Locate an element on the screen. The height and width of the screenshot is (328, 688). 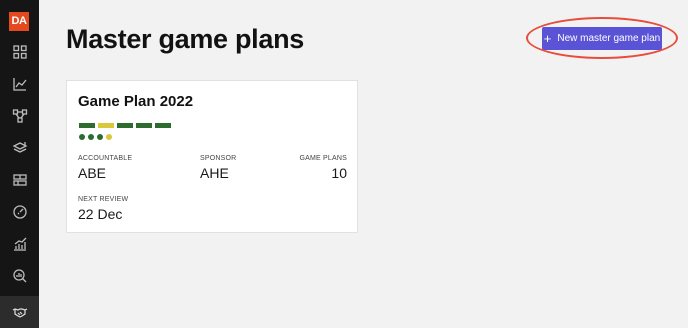
sidebar-item-analytics is located at coordinates (19, 84).